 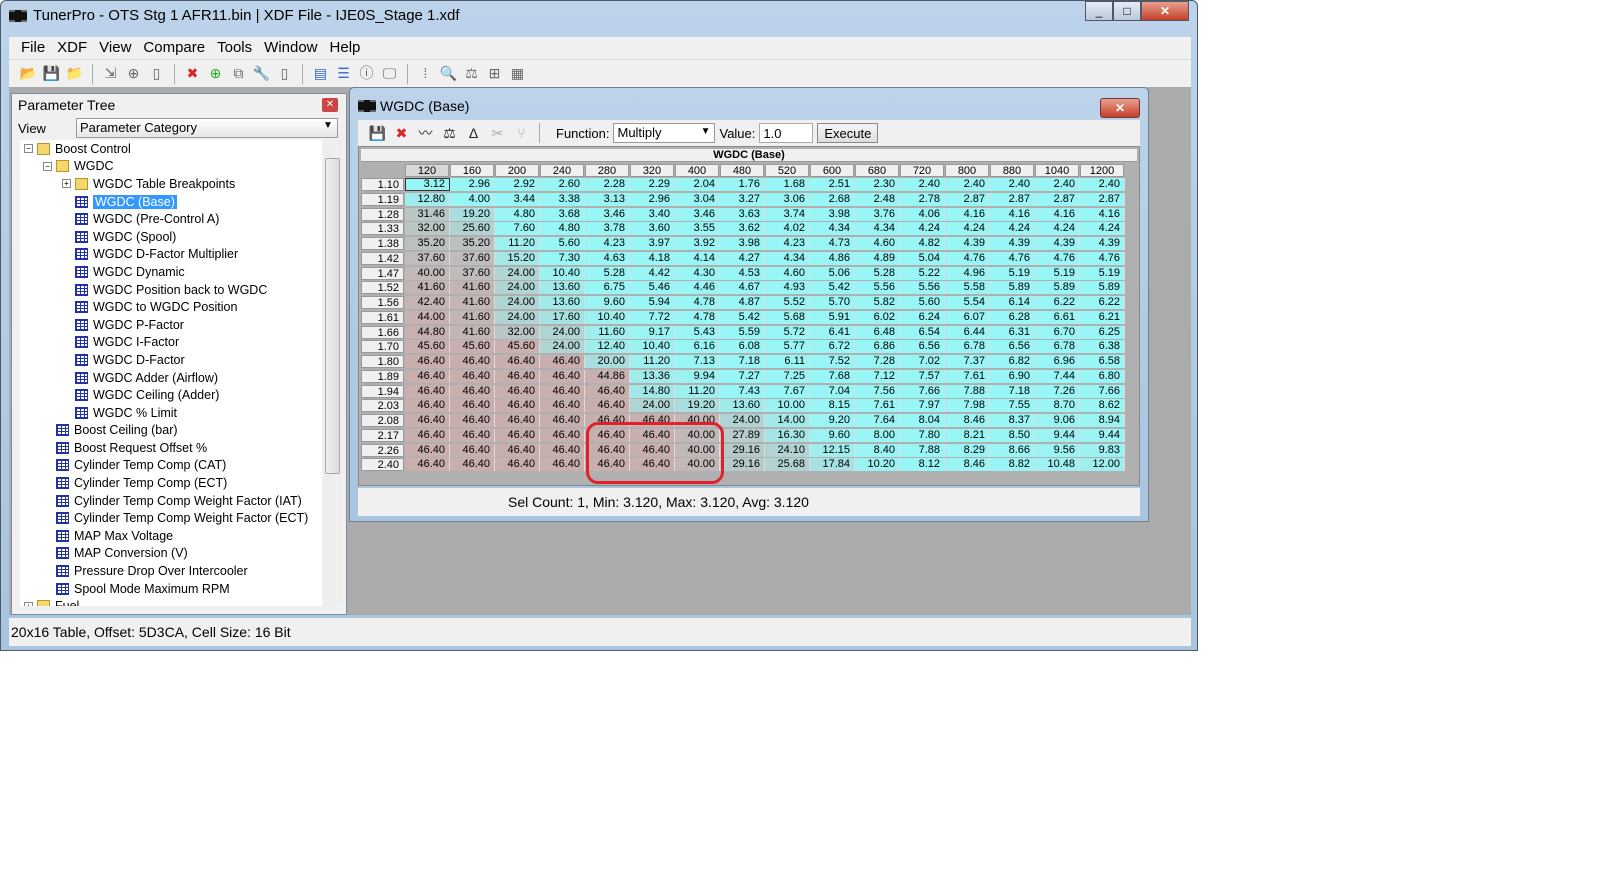 What do you see at coordinates (427, 332) in the screenshot?
I see `table-cell: 44.80` at bounding box center [427, 332].